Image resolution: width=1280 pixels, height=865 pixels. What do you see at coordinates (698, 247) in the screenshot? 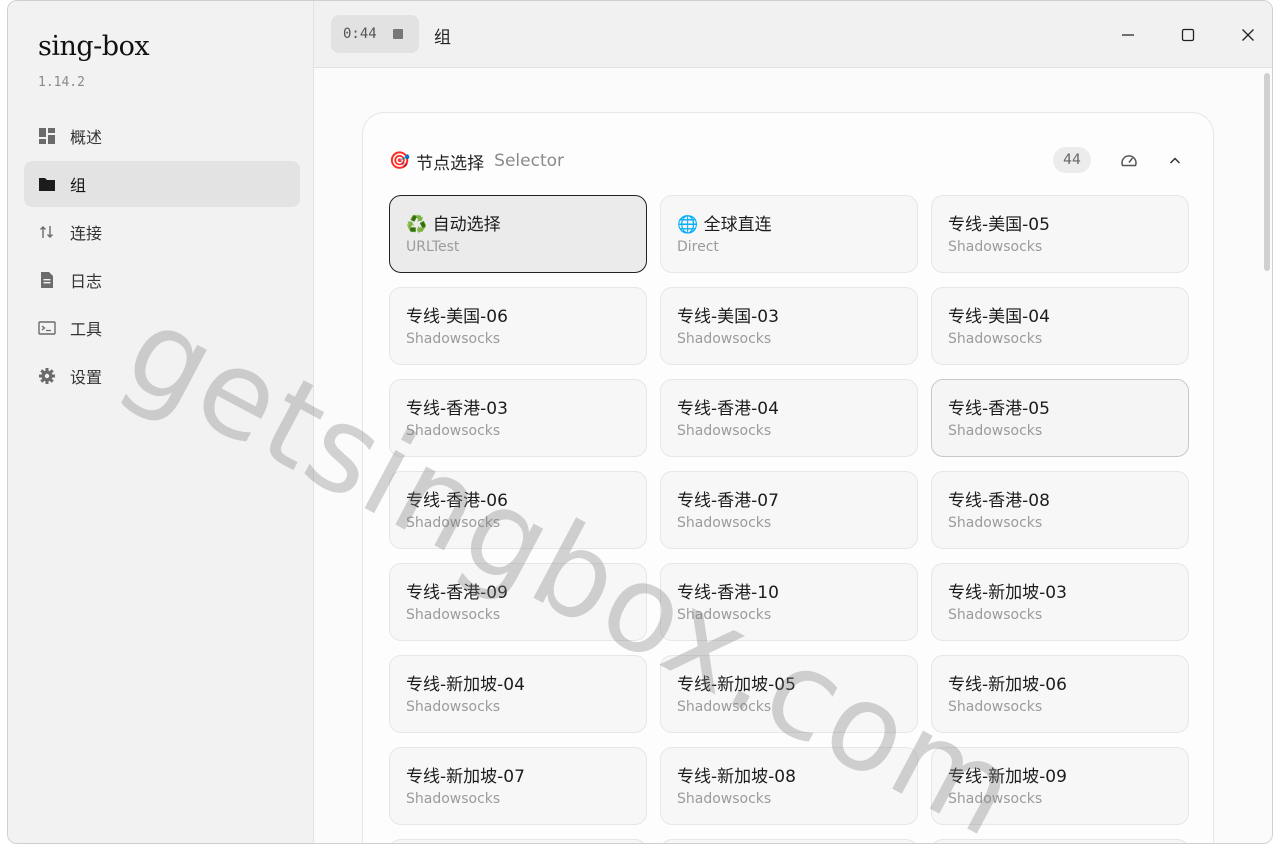
I see `node-type: Direct` at bounding box center [698, 247].